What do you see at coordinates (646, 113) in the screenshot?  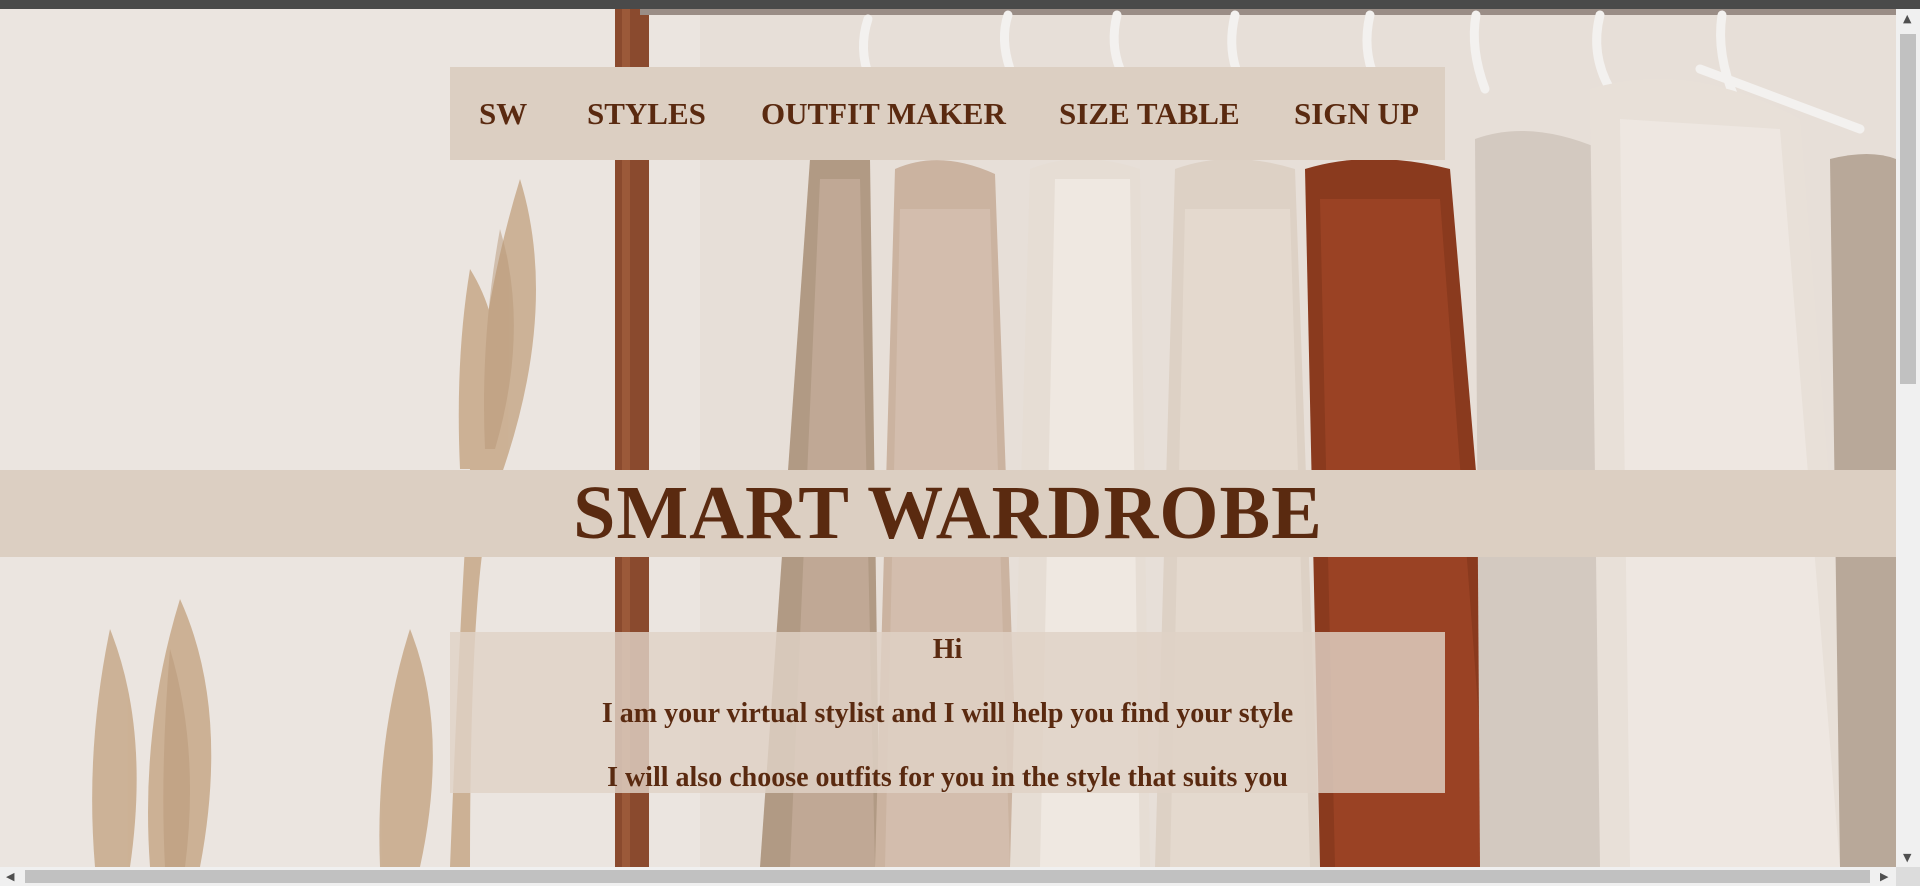 I see `nav-item-styles: STYLES` at bounding box center [646, 113].